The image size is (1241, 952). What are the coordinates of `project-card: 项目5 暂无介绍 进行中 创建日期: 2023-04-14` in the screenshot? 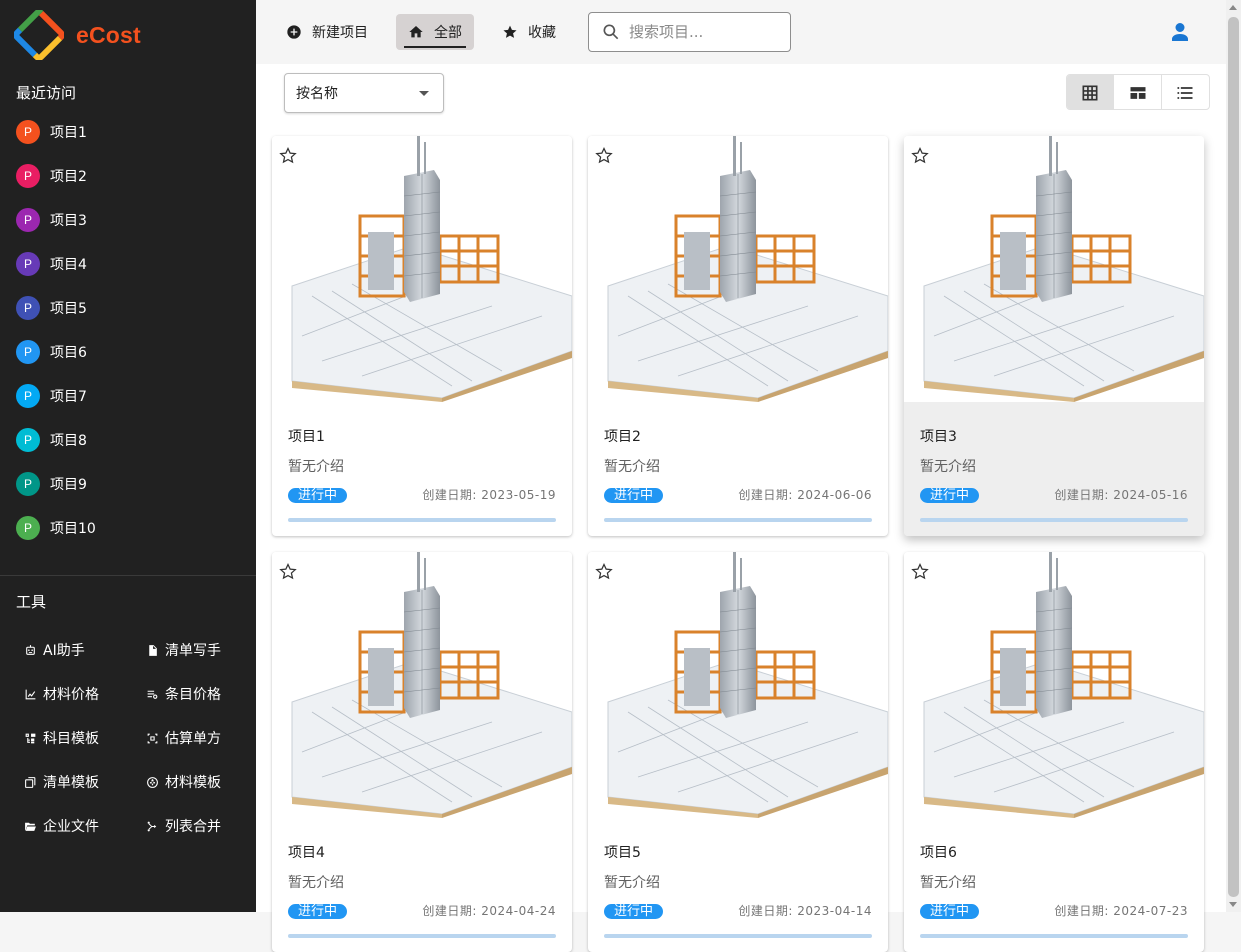 It's located at (738, 752).